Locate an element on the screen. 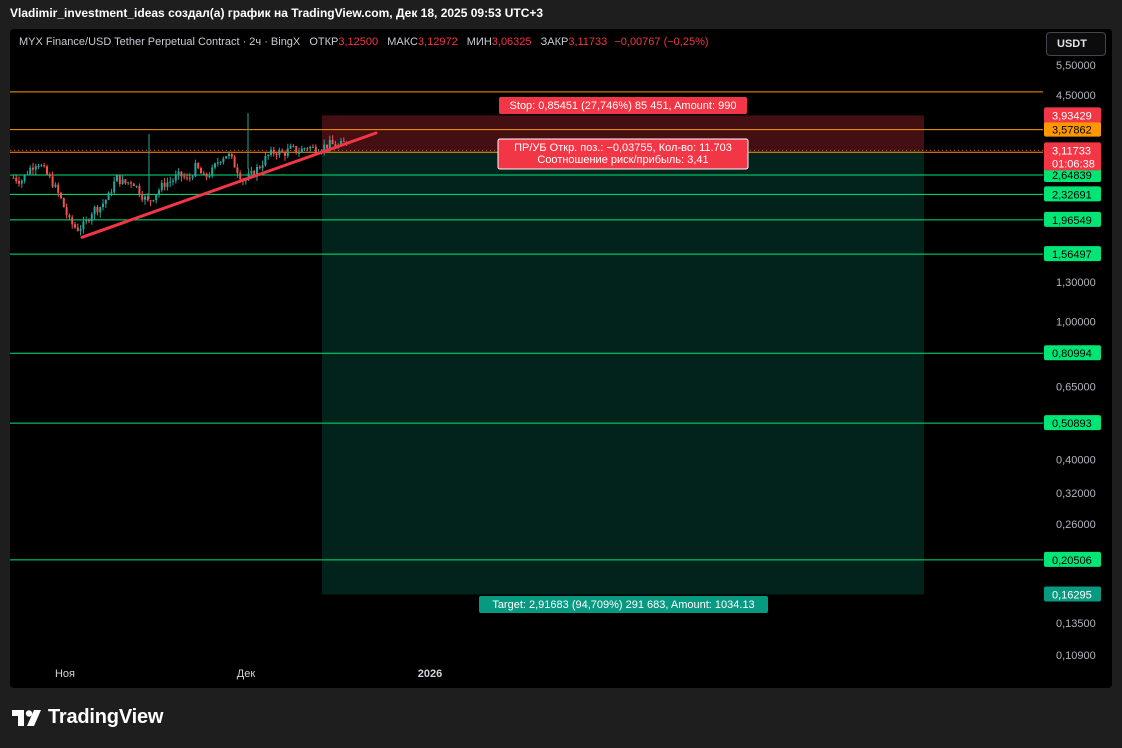  price-tick-7: 0,26000 is located at coordinates (1076, 525).